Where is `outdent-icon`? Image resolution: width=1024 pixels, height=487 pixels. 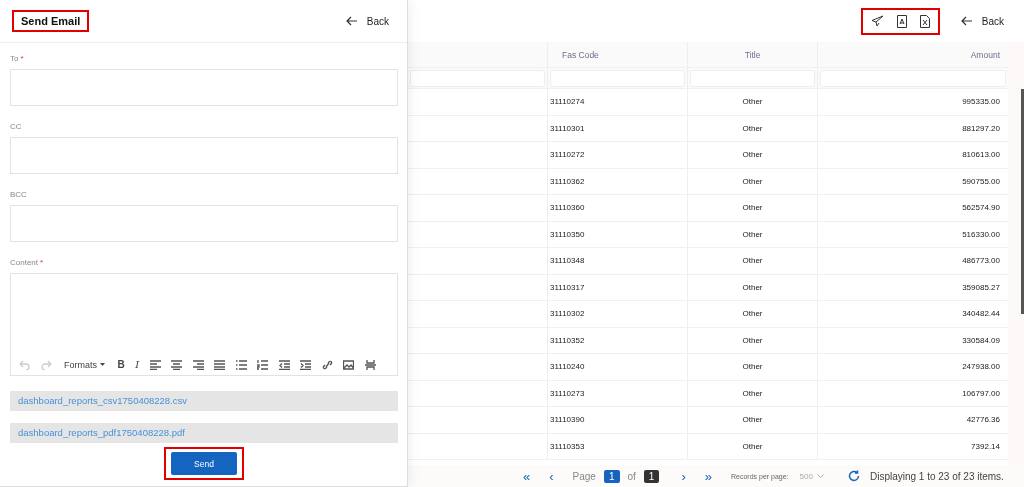
outdent-icon is located at coordinates (284, 364).